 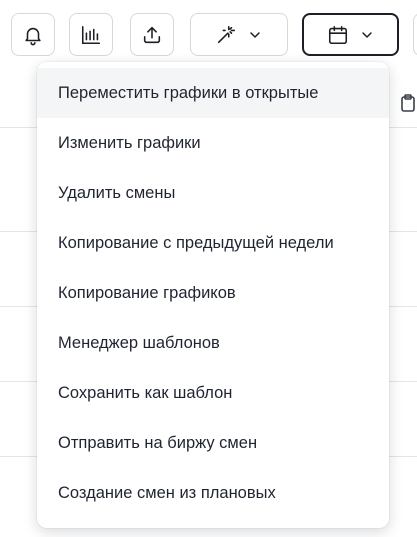 What do you see at coordinates (213, 393) in the screenshot?
I see `menu-item-save-as-template: Сохранить как шаблон` at bounding box center [213, 393].